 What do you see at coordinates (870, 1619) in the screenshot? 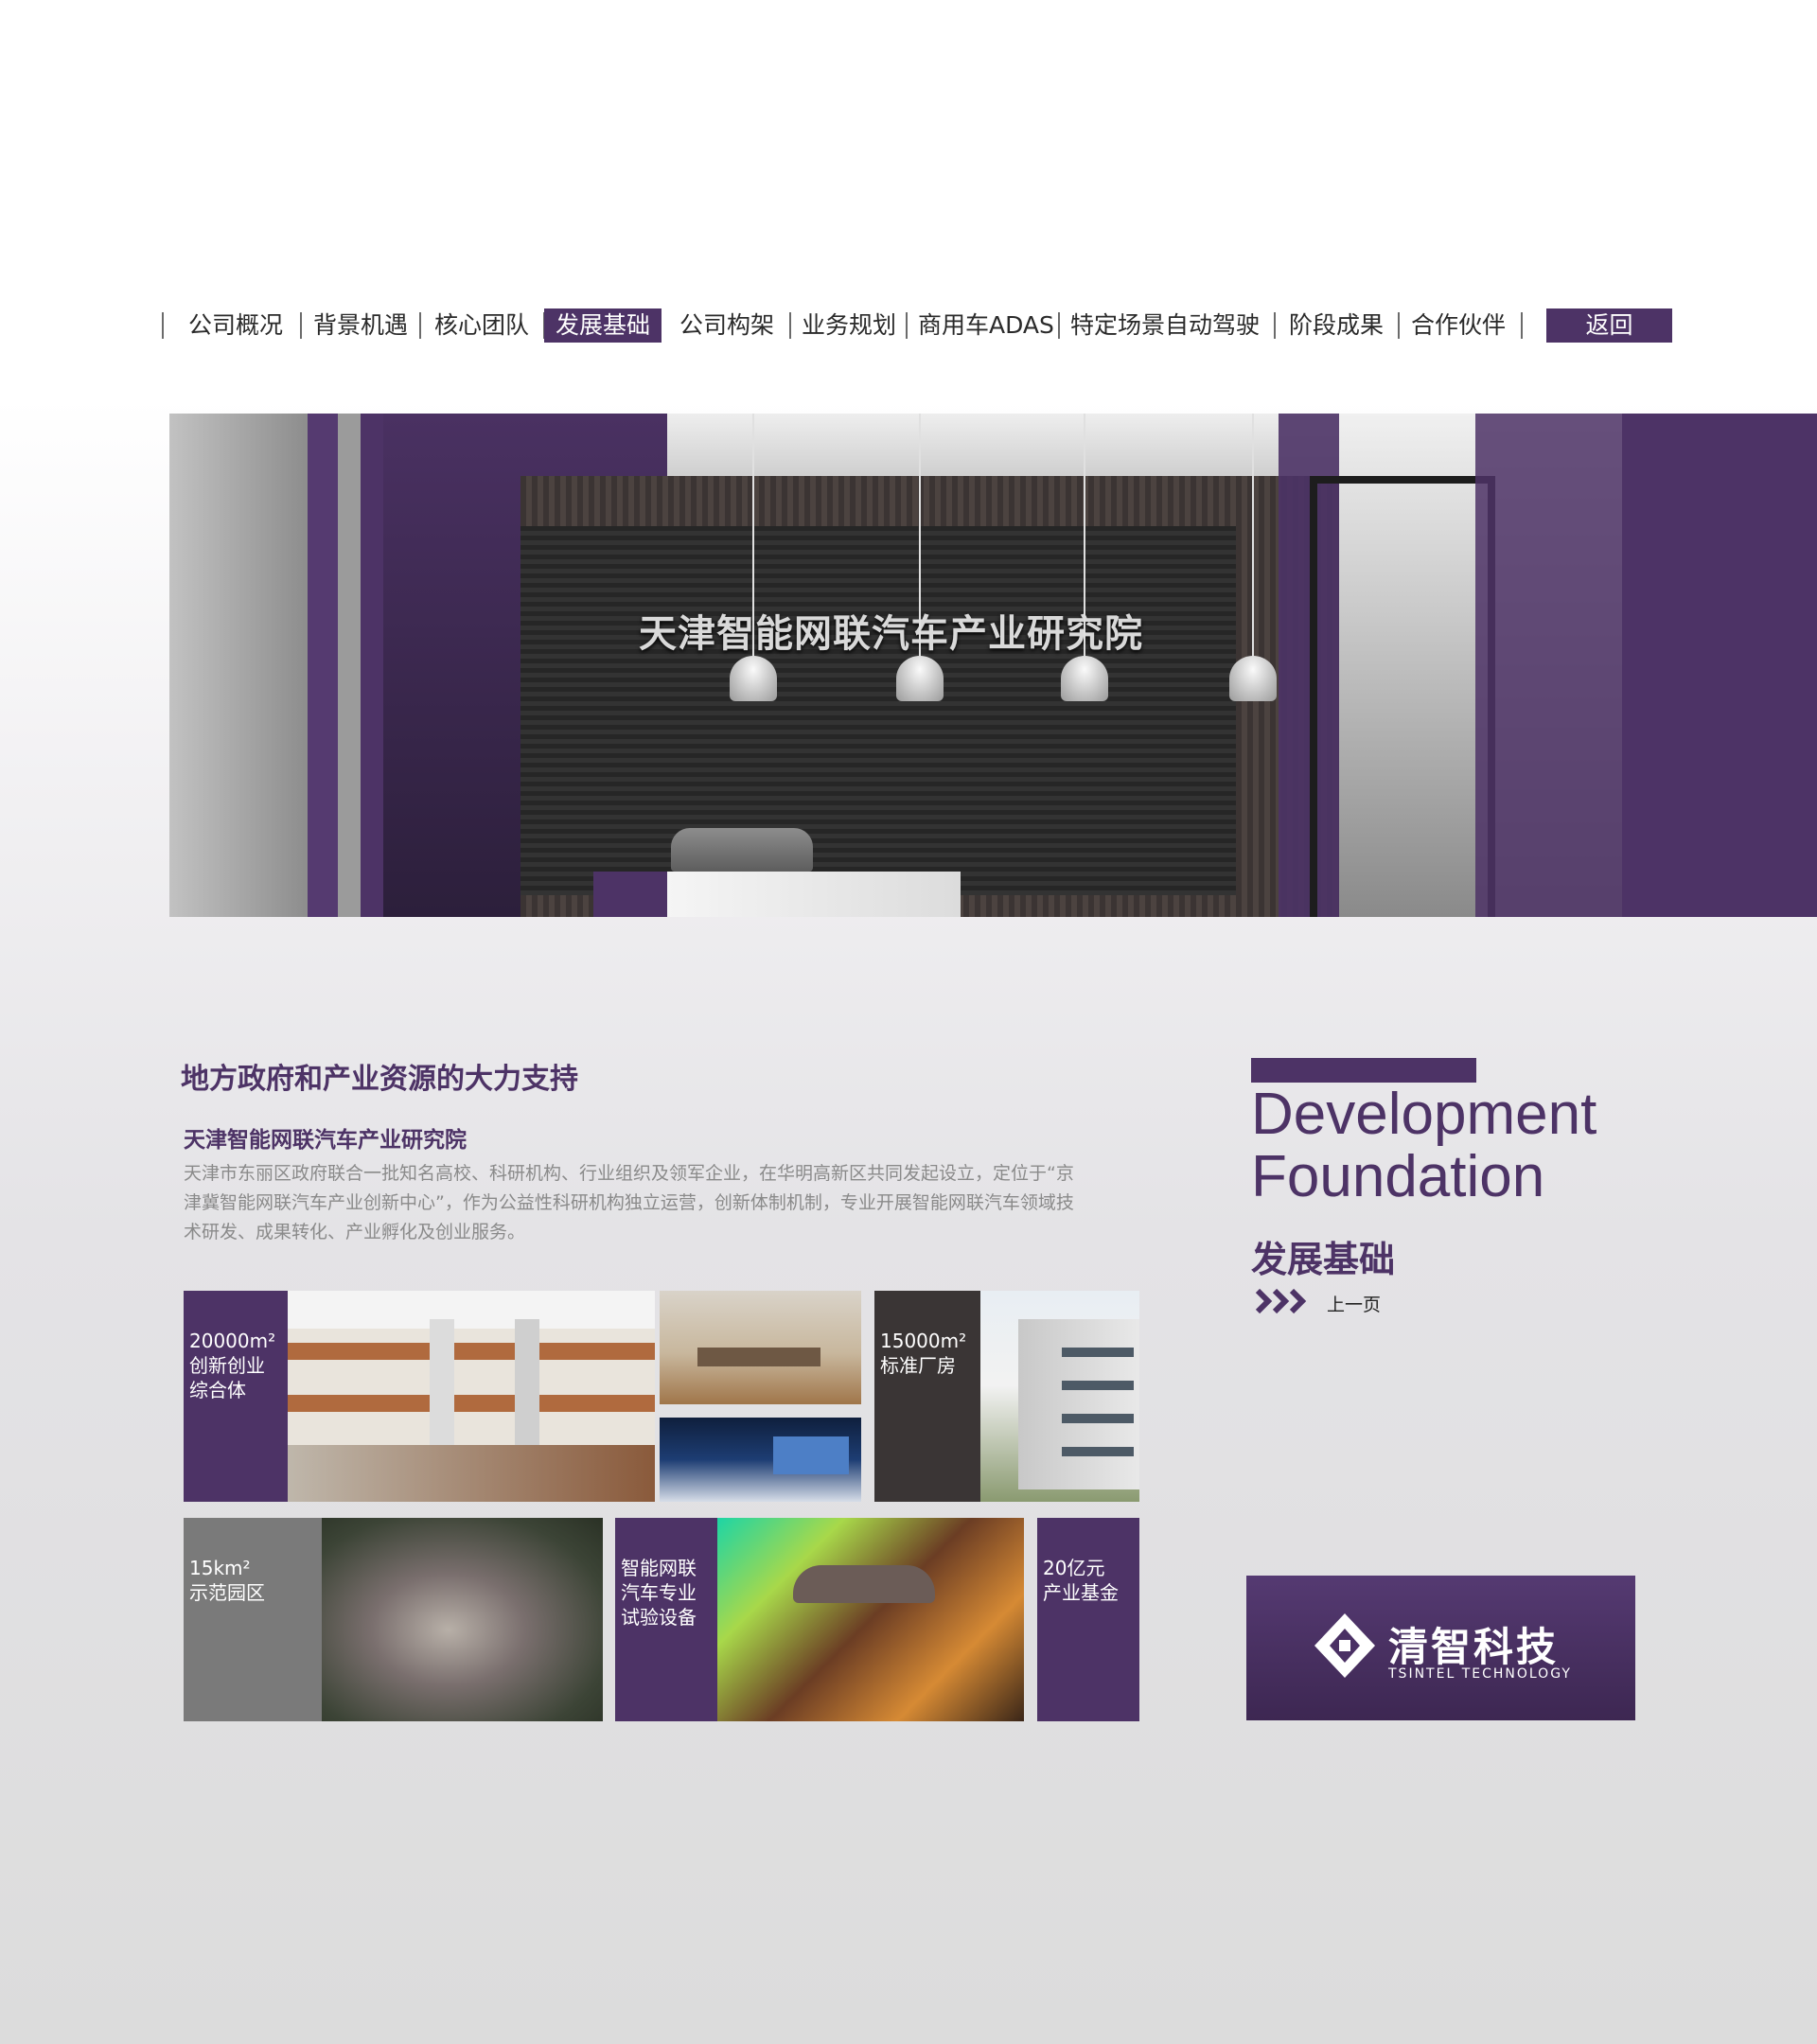
I see `driving-simulator-photo` at bounding box center [870, 1619].